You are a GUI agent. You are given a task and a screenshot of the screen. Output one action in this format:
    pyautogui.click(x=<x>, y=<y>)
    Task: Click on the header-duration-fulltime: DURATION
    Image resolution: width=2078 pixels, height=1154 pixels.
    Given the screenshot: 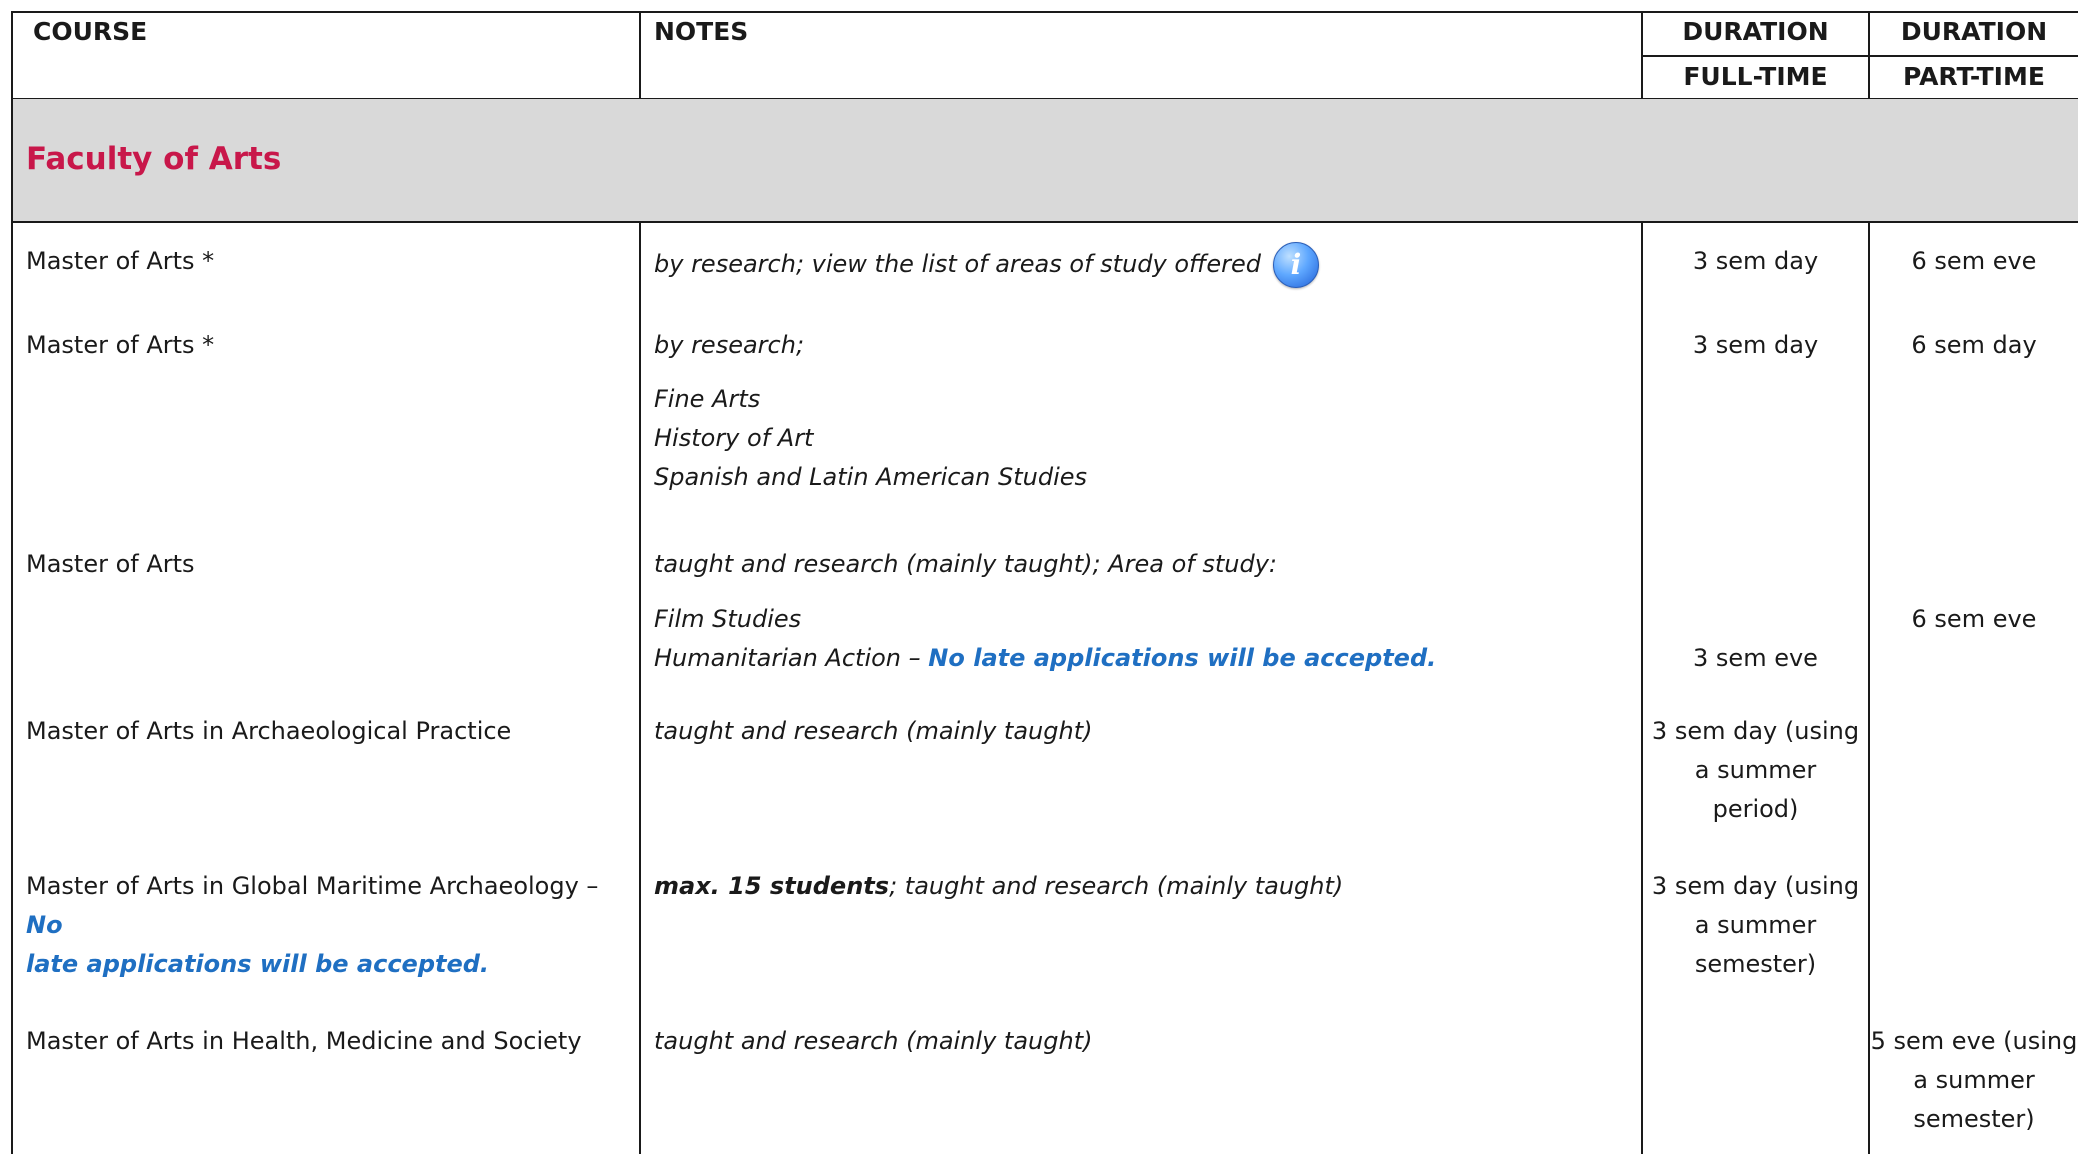 What is the action you would take?
    pyautogui.click(x=1755, y=31)
    